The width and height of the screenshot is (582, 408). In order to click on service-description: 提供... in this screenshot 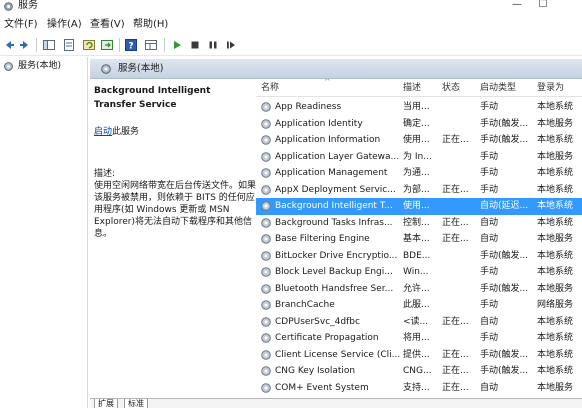, I will do `click(416, 354)`.